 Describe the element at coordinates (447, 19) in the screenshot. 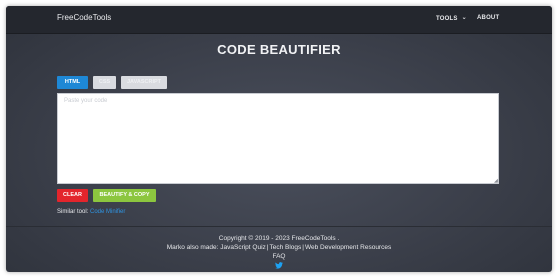

I see `nav-tools-label: TOOLS` at that location.